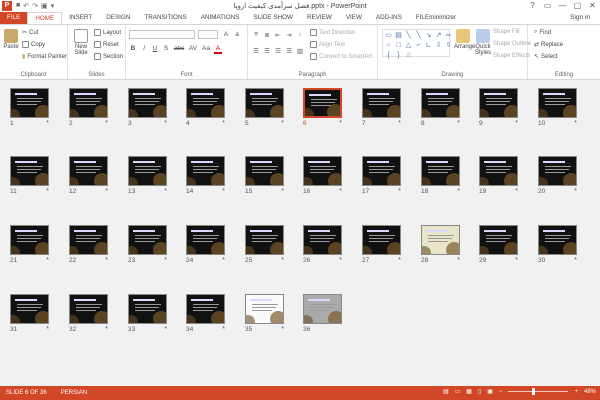 The width and height of the screenshot is (600, 400). I want to click on triangle-shape-icon: △, so click(408, 45).